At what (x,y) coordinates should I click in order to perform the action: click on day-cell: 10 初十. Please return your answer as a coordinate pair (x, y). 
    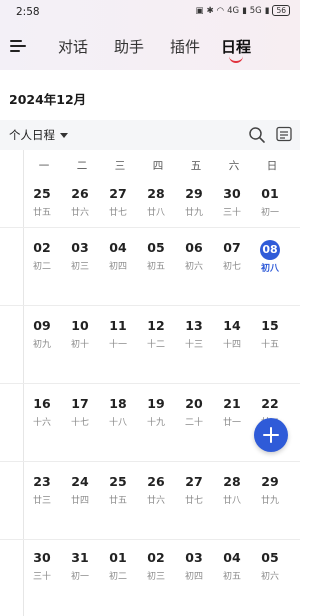
    Looking at the image, I should click on (80, 336).